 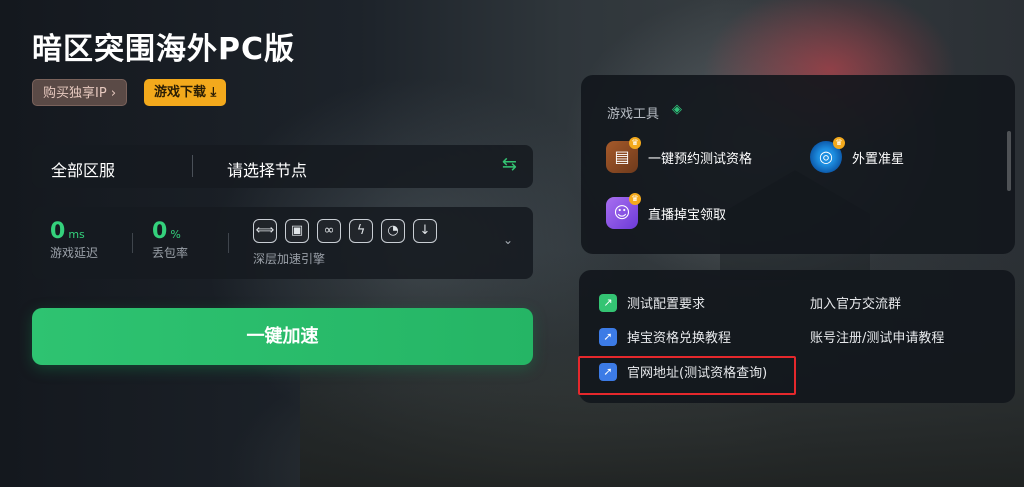 What do you see at coordinates (329, 231) in the screenshot?
I see `network-icon: ∞` at bounding box center [329, 231].